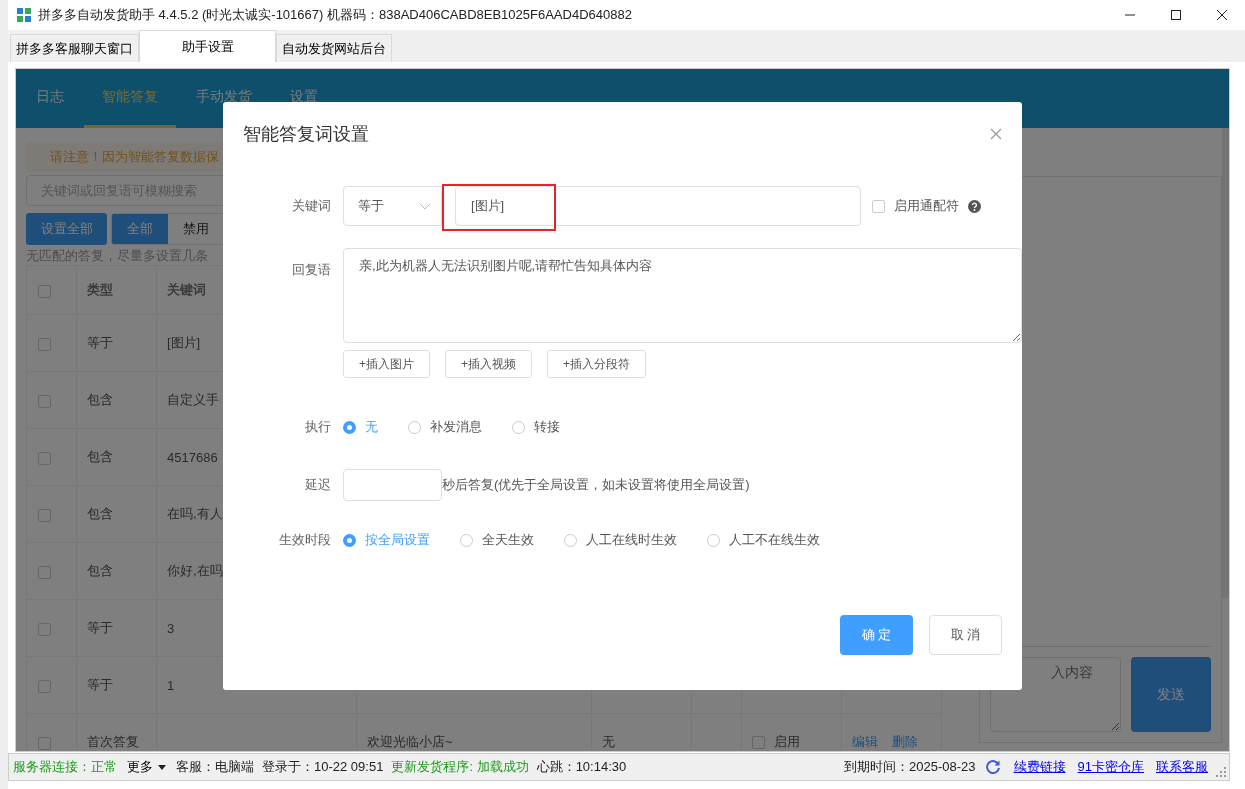  Describe the element at coordinates (207, 46) in the screenshot. I see `window-tab: 助手设置` at that location.